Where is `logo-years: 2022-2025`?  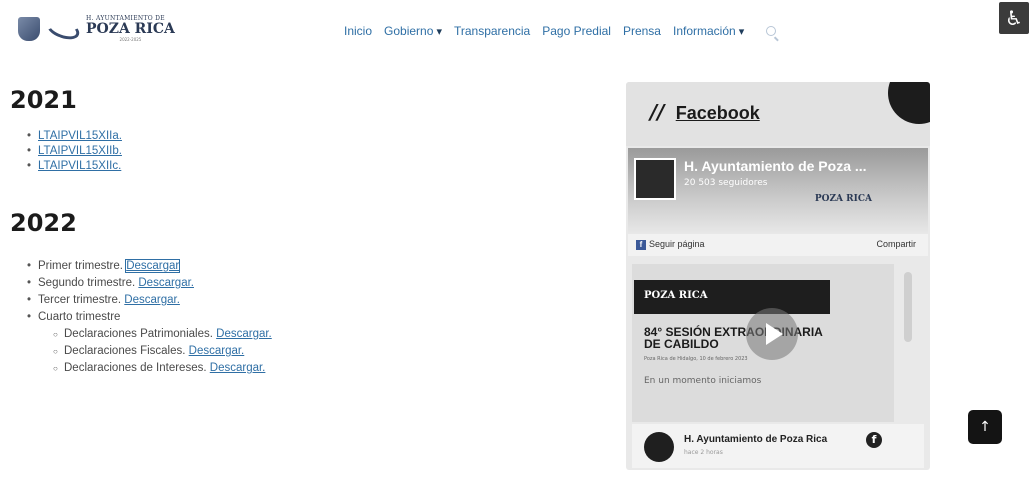 logo-years: 2022-2025 is located at coordinates (130, 39).